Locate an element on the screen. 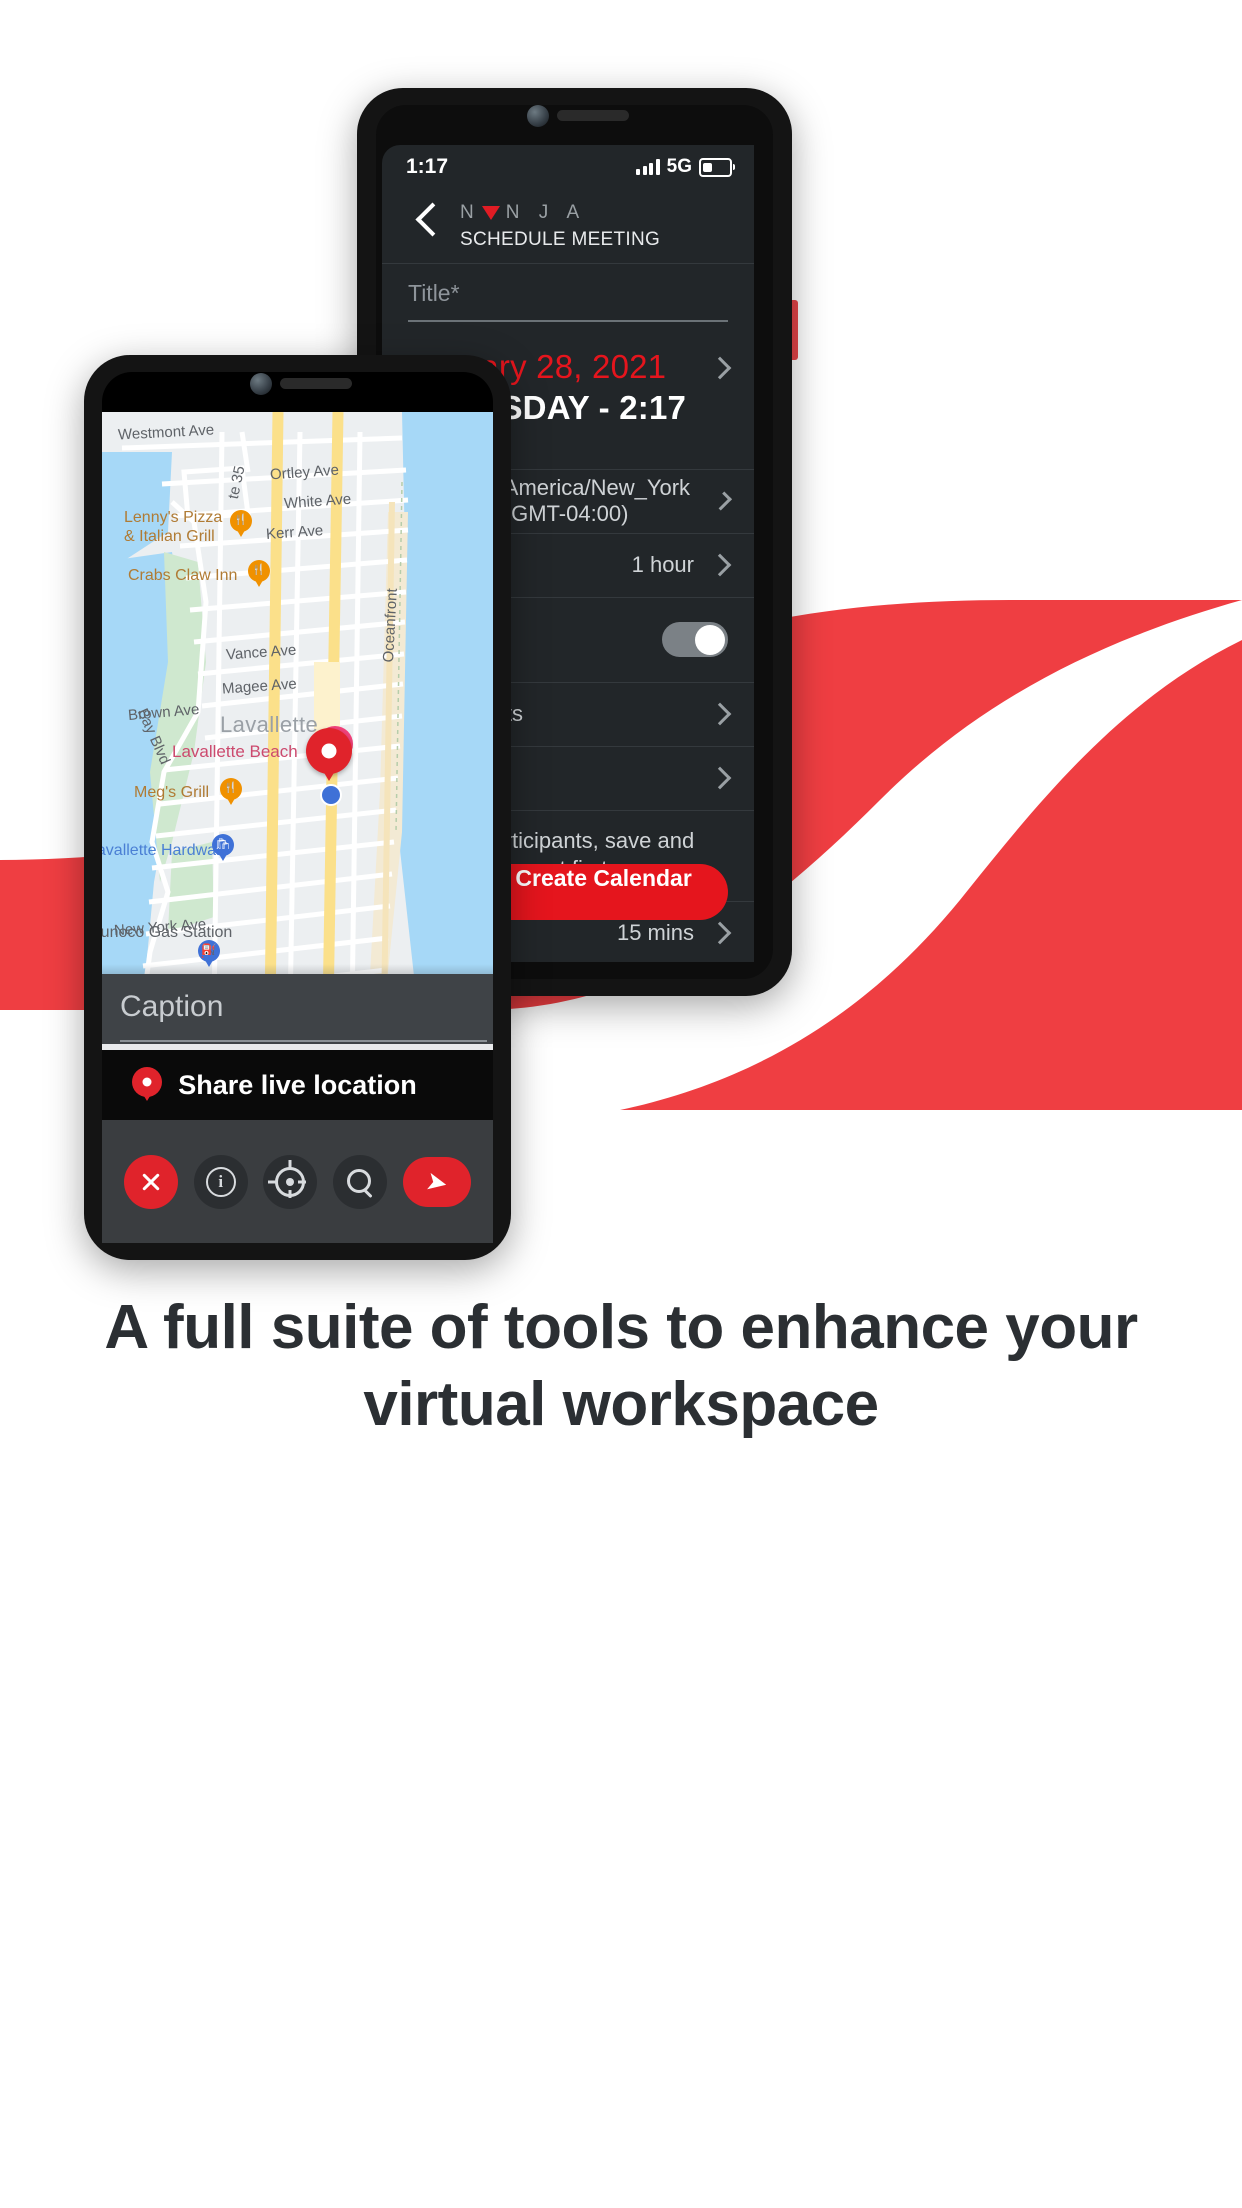  map-poi-label: Meg's Grill is located at coordinates (171, 793).